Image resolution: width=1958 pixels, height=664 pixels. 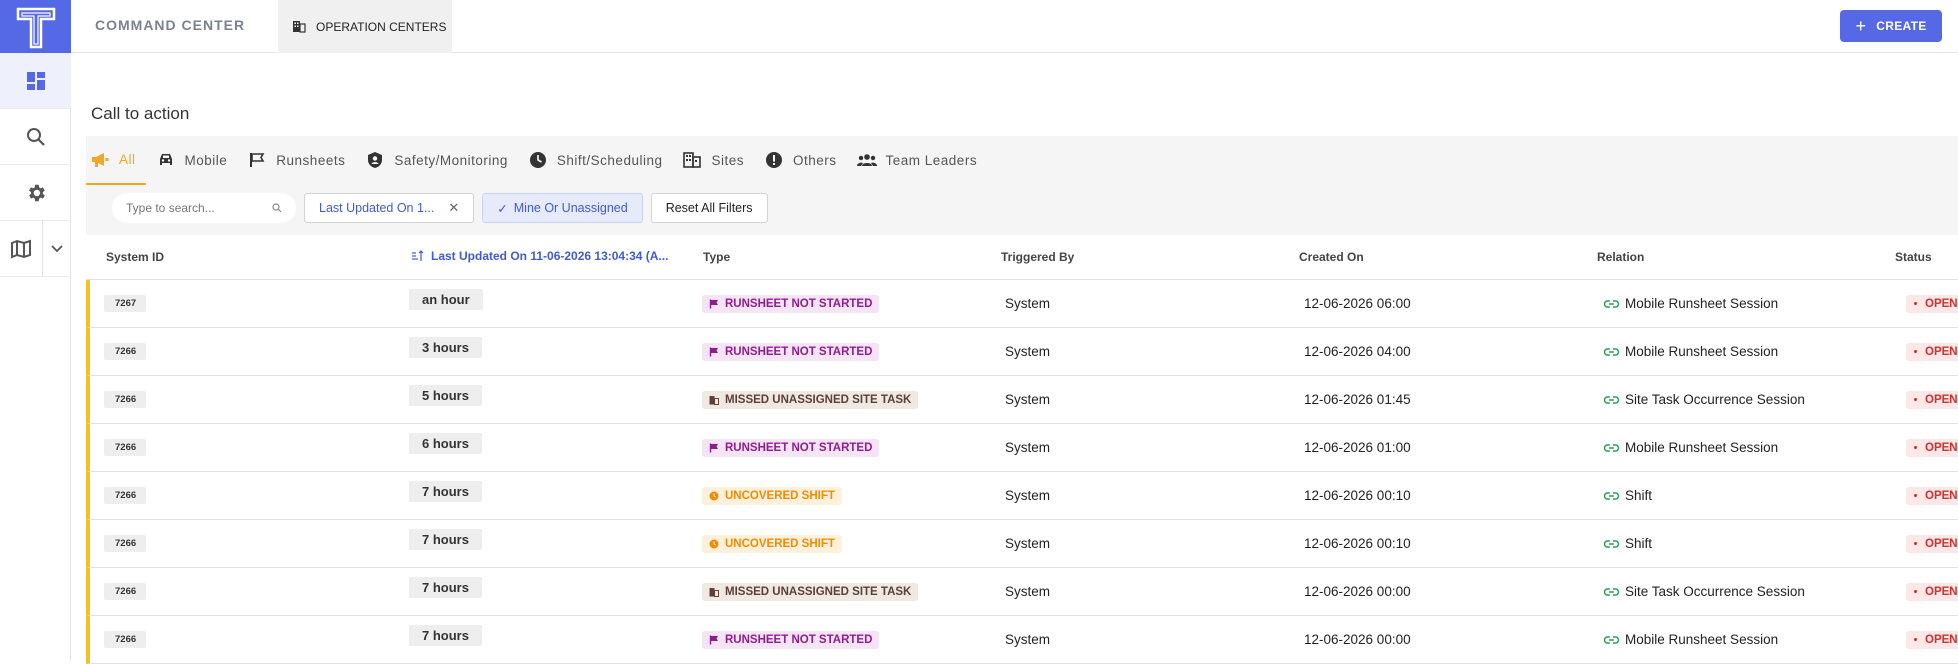 What do you see at coordinates (439, 160) in the screenshot?
I see `tab-safety-monitoring: Safety/Monitoring` at bounding box center [439, 160].